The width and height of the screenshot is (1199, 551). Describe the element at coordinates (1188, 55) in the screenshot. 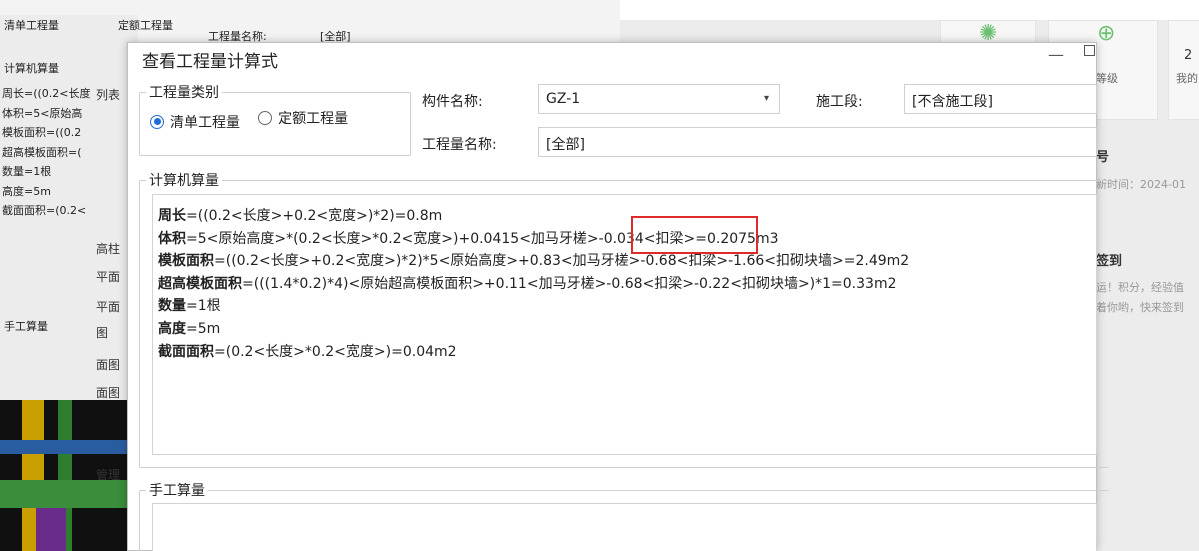

I see `tile-number: 2` at that location.